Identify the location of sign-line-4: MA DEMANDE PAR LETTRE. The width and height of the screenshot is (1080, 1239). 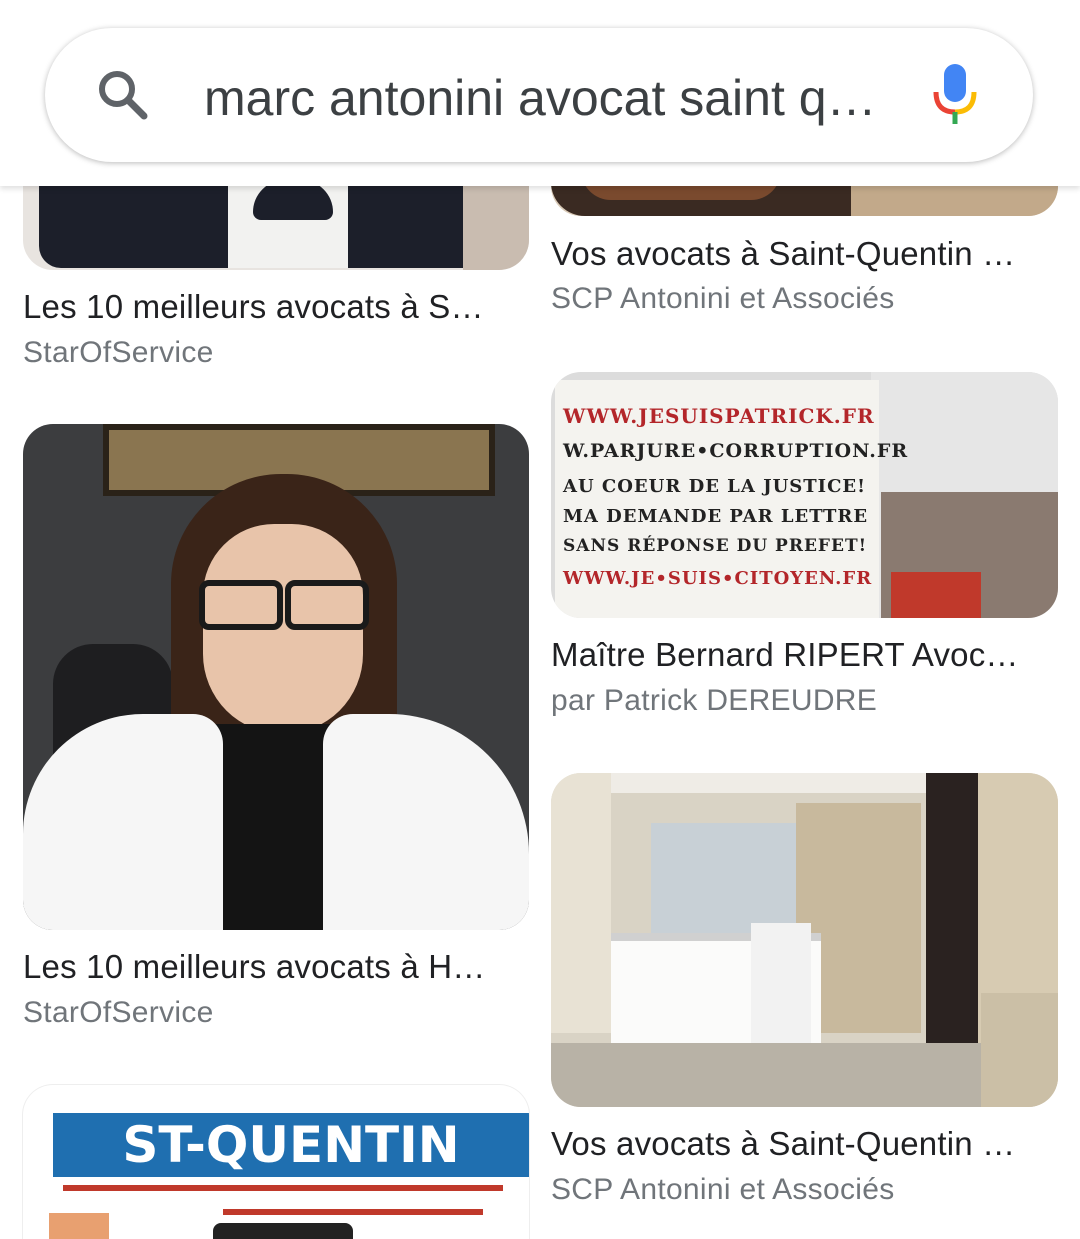
(716, 516).